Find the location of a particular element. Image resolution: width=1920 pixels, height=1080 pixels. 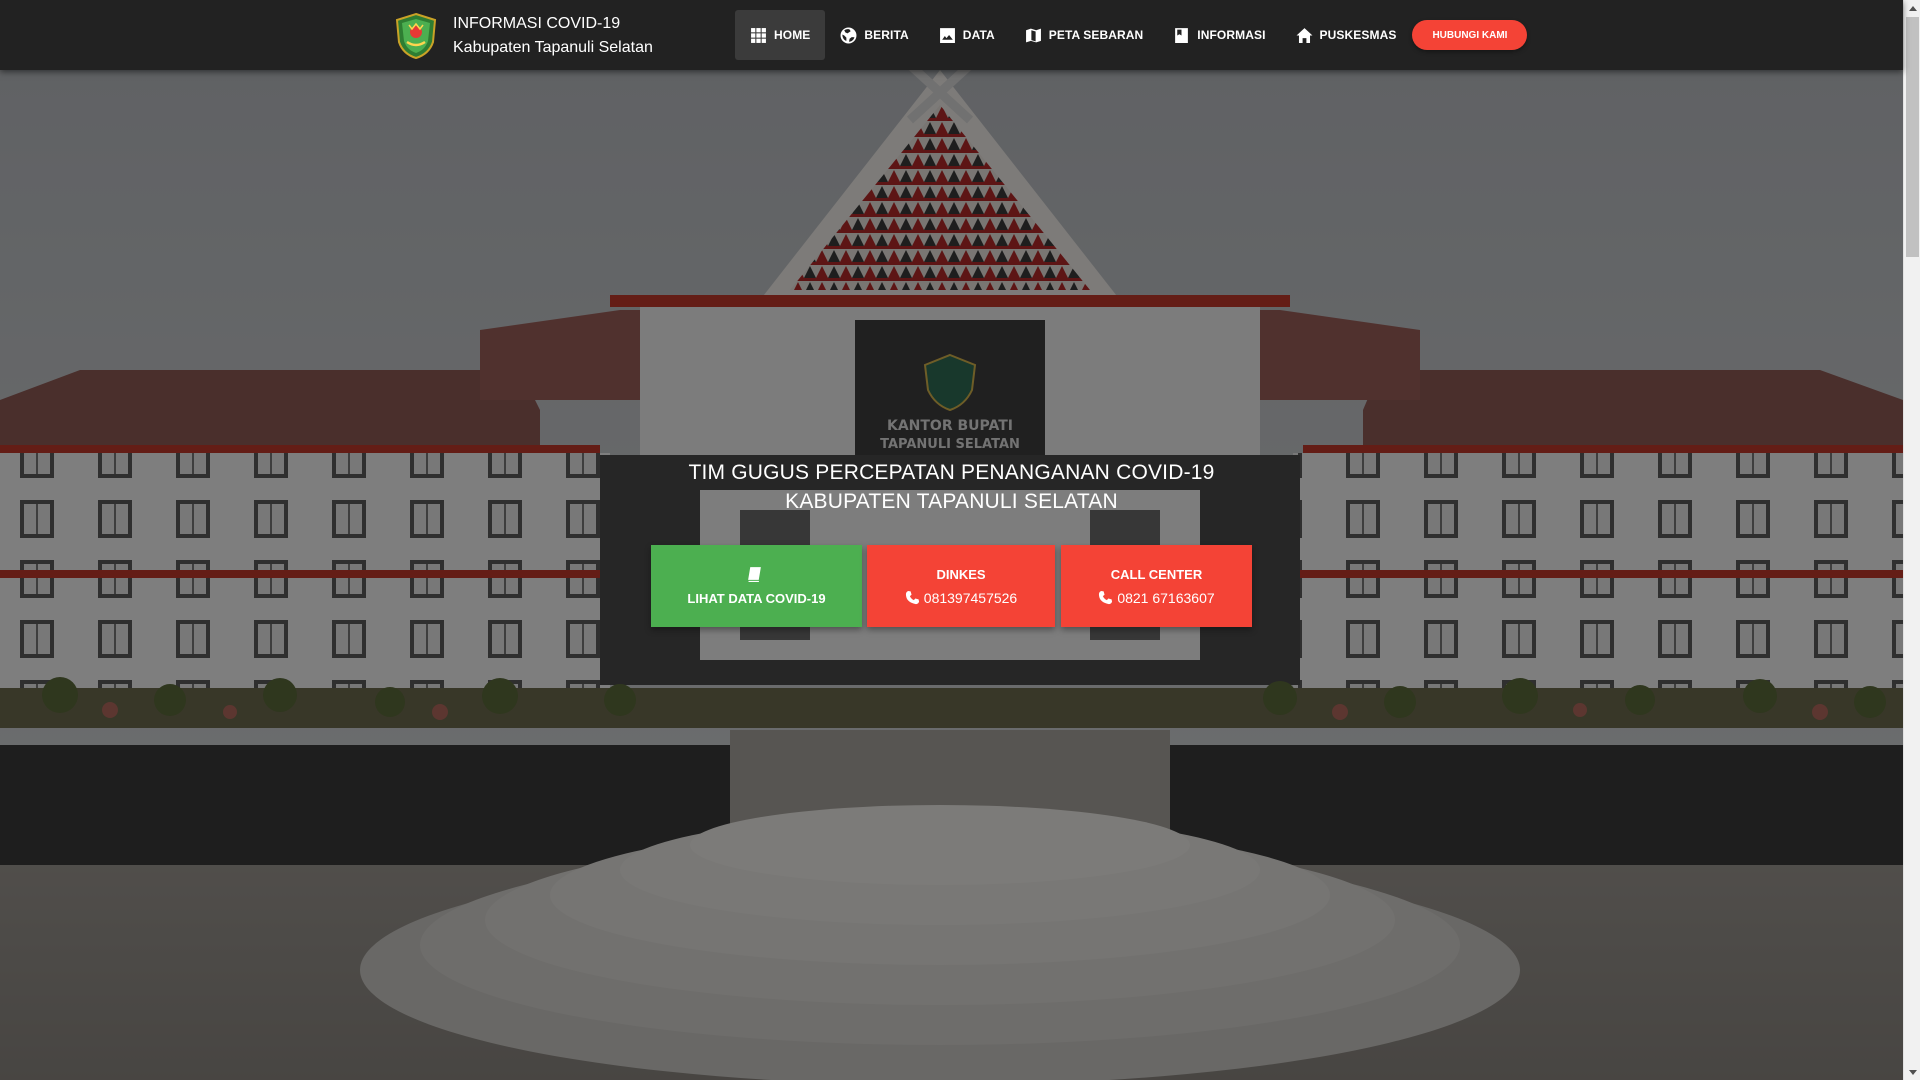

home-icon is located at coordinates (1304, 35).